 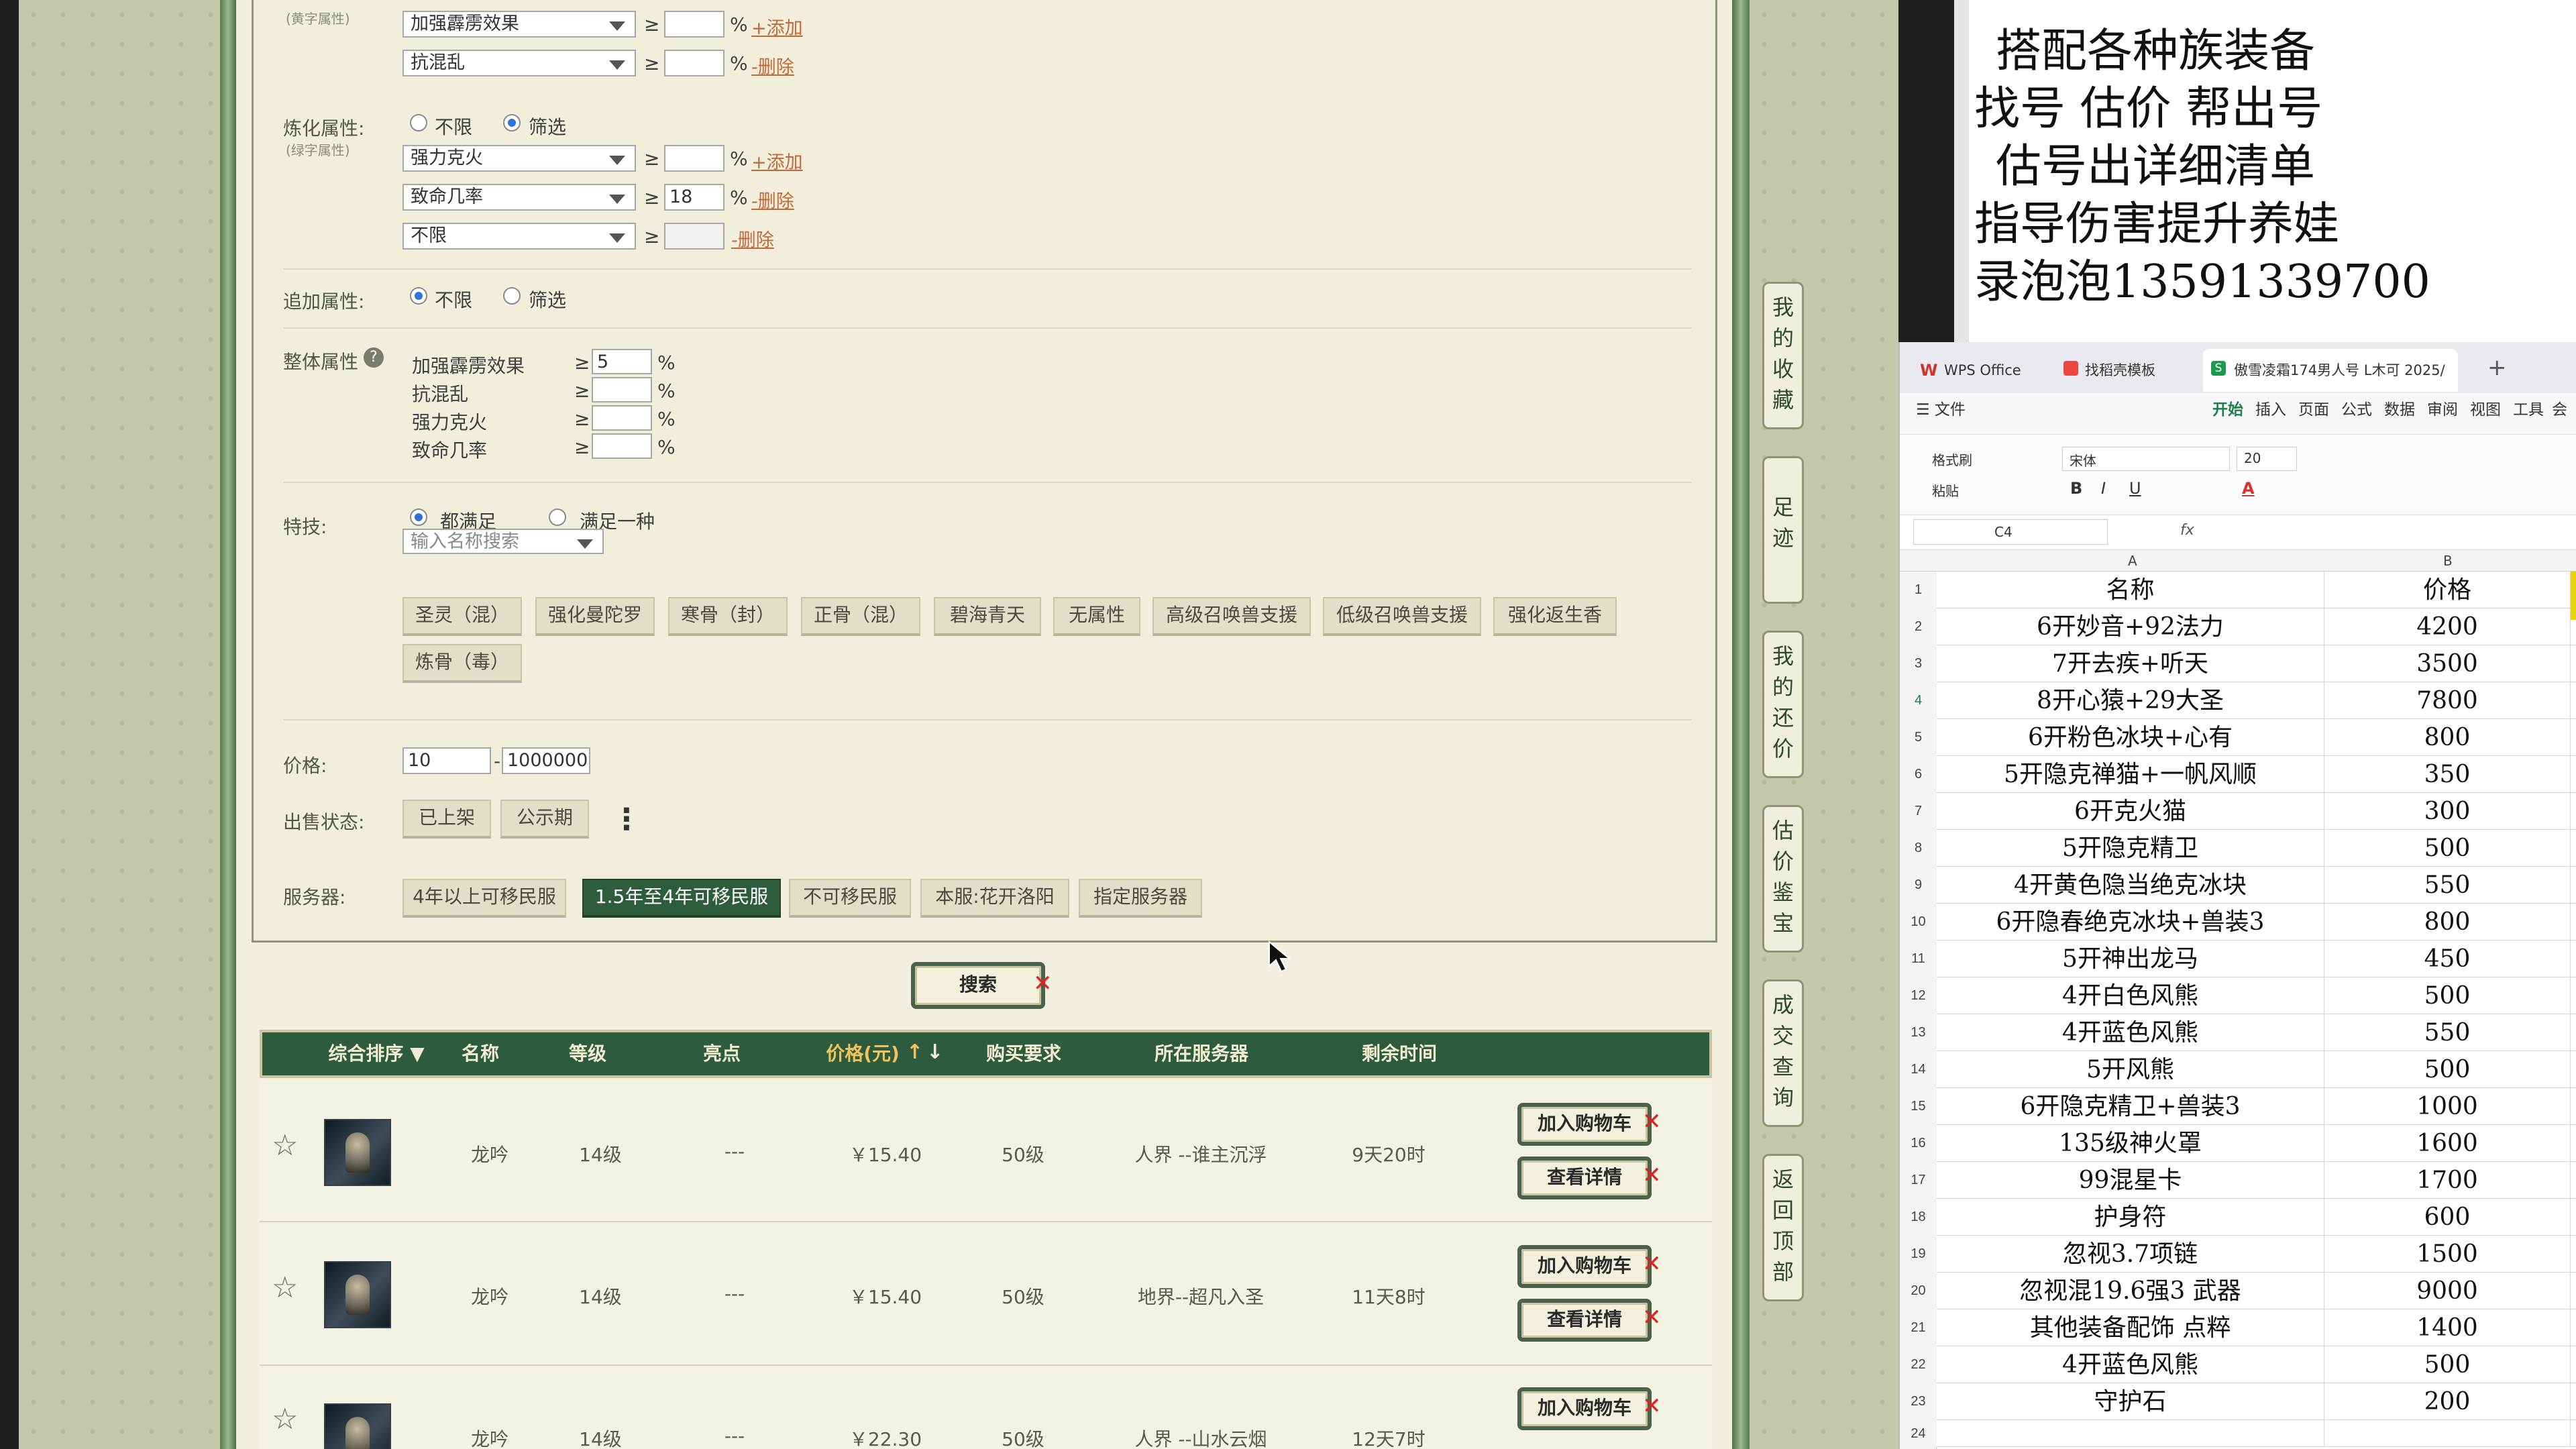 I want to click on menu-tools: 工具, so click(x=2528, y=409).